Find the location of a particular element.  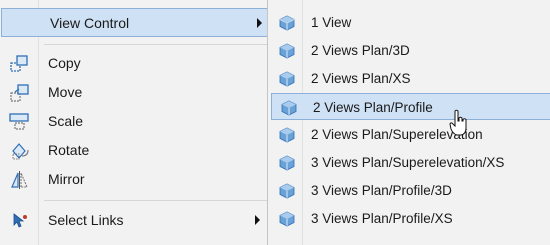

mirror-icon is located at coordinates (20, 180).